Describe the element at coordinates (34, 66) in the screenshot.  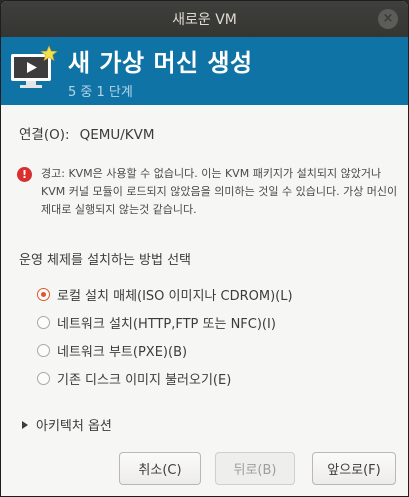
I see `virtual-machine-icon` at that location.